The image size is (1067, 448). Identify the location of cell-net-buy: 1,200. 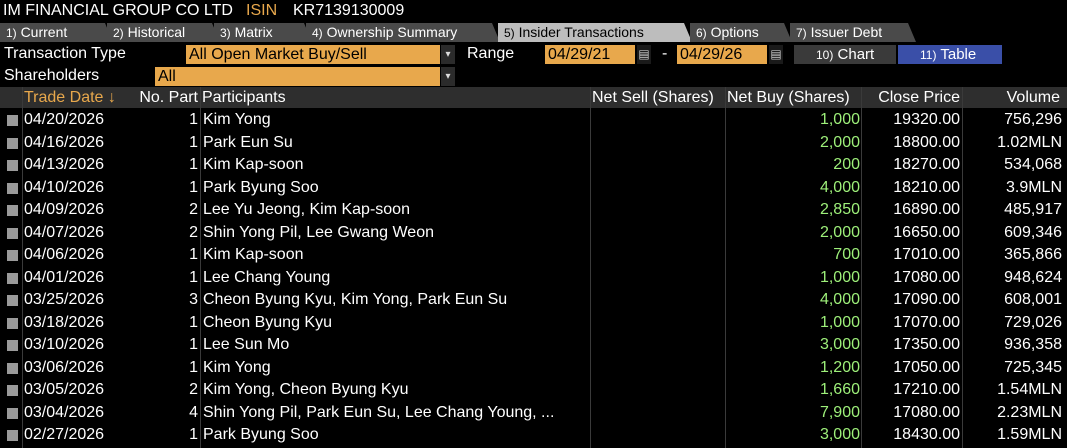
(839, 367).